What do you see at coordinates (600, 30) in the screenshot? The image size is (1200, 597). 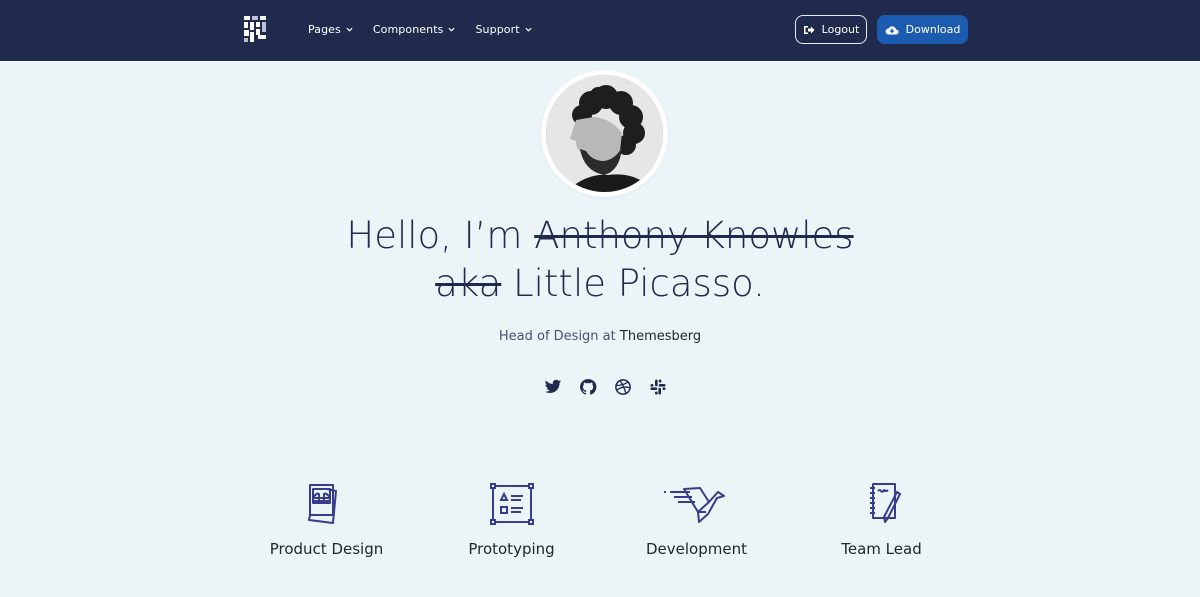 I see `navbar: Pages Components Support Logout Download` at bounding box center [600, 30].